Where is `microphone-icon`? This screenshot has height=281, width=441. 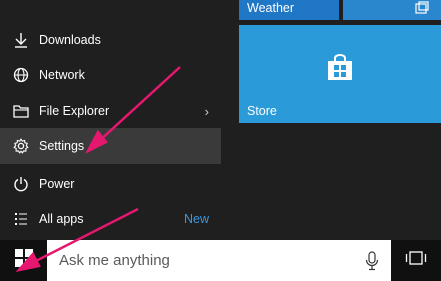
microphone-icon is located at coordinates (372, 261).